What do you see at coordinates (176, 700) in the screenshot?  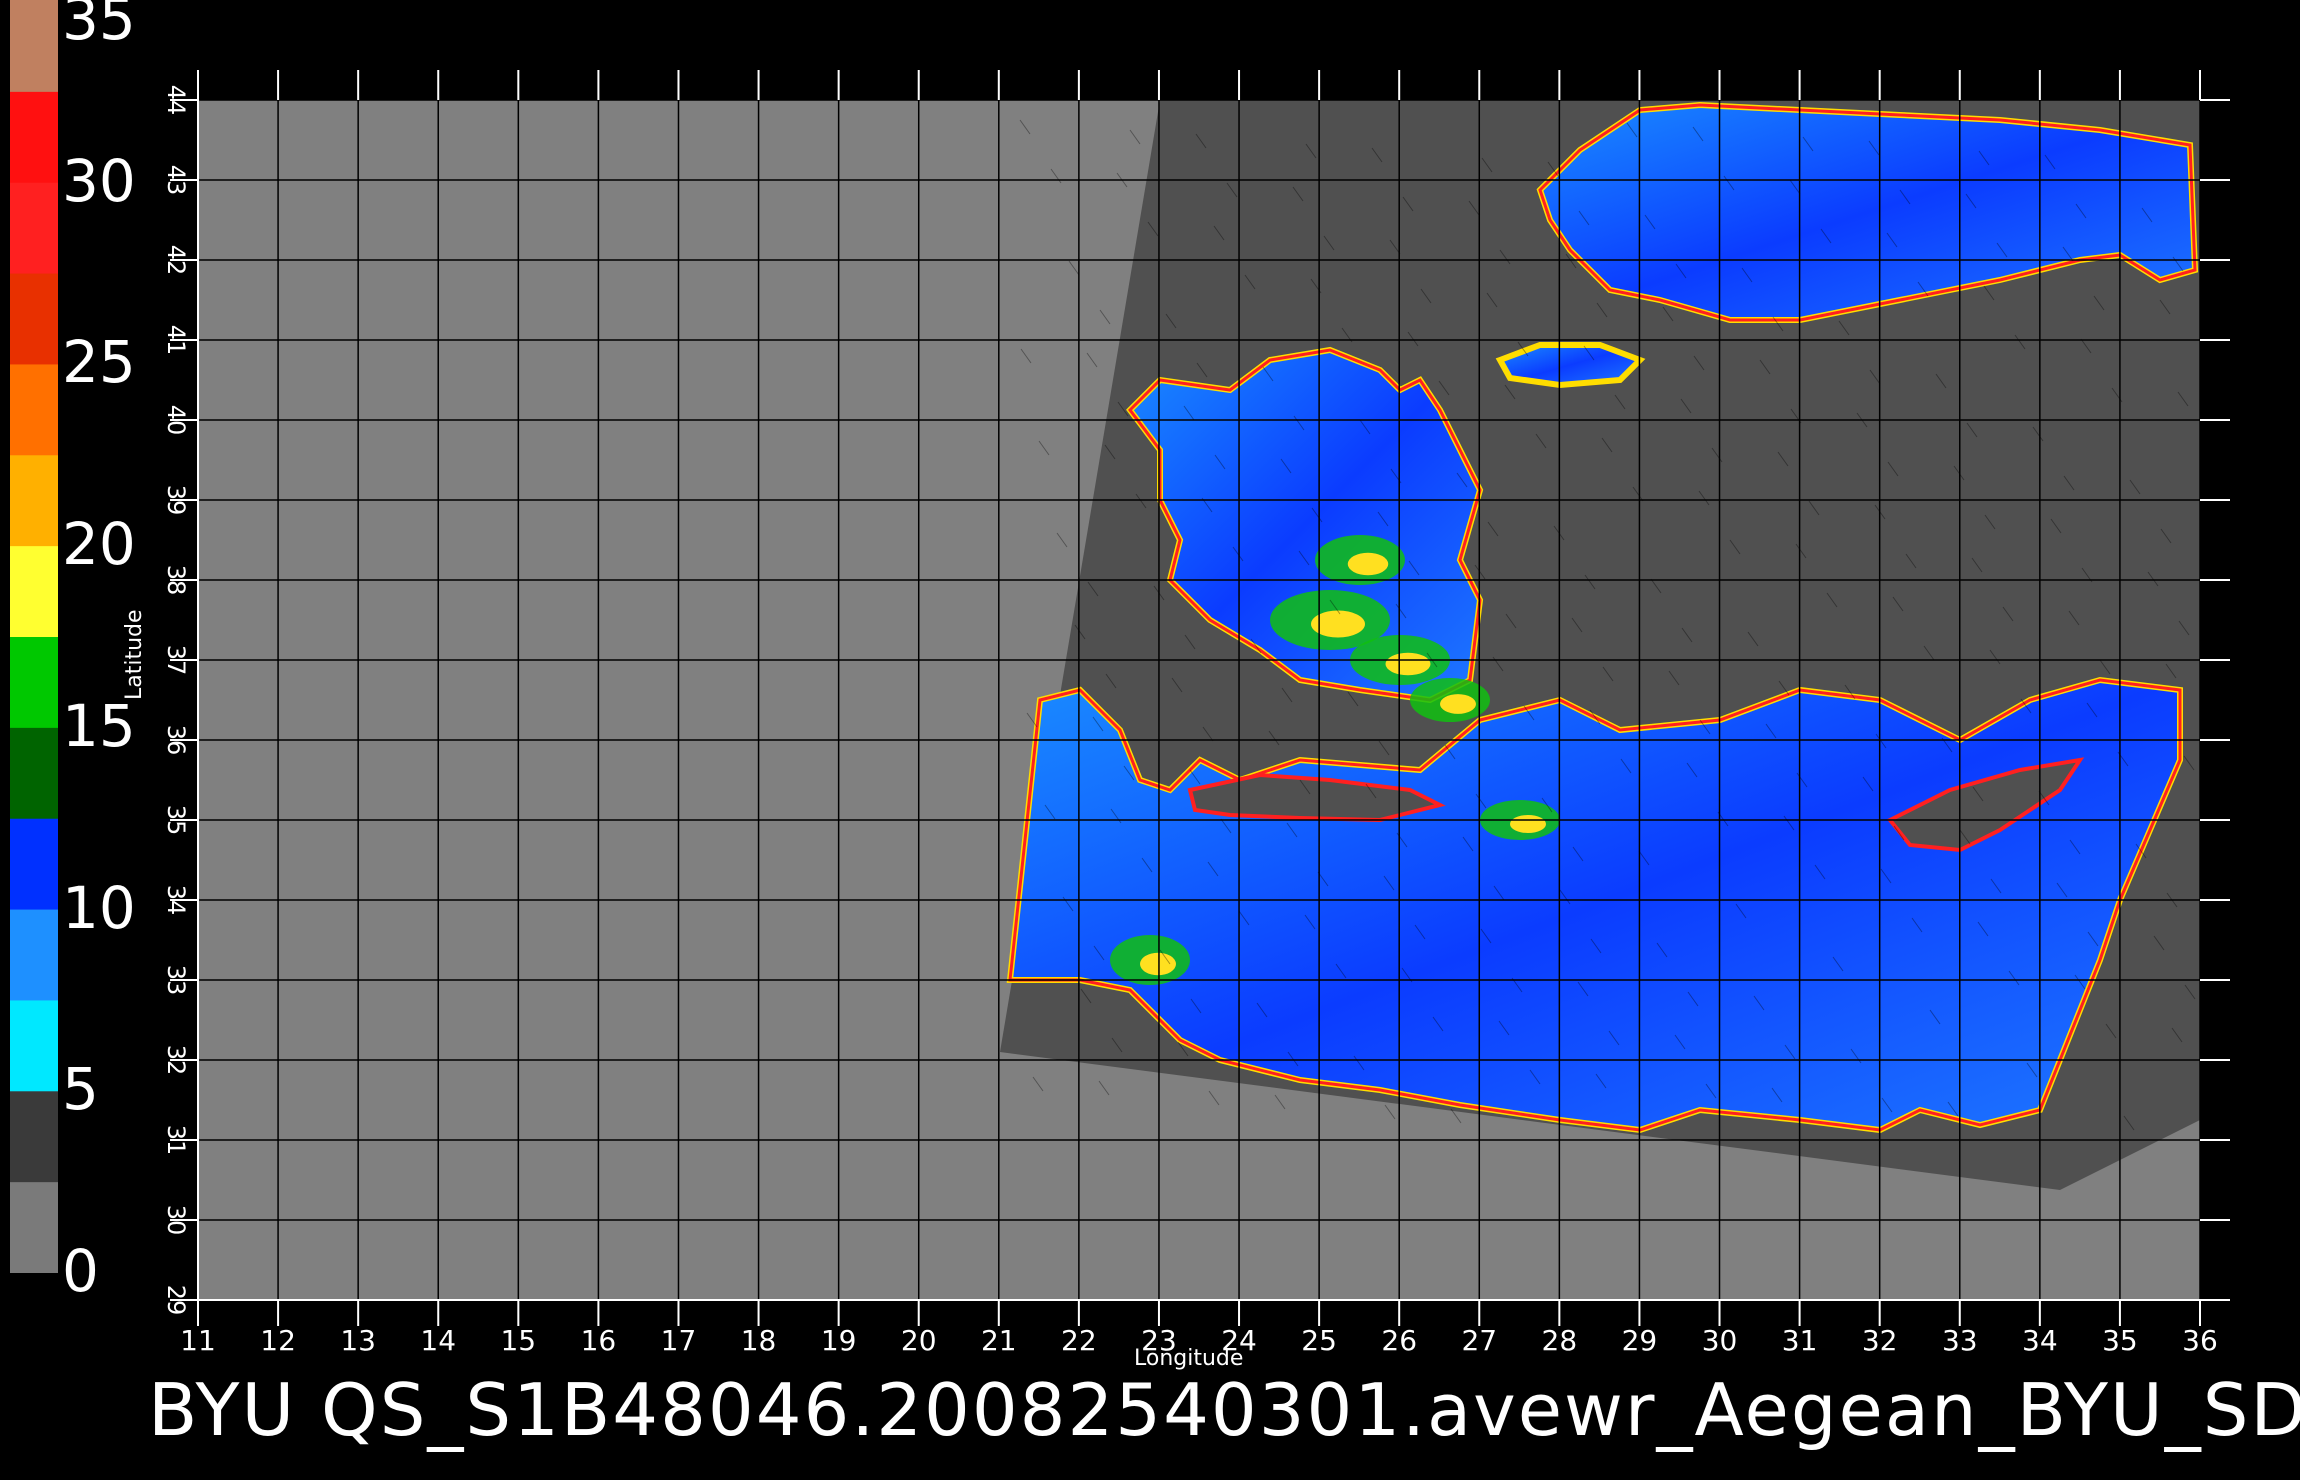 I see `latitude-tick-labels: 29 30 31 32 33 34 35 36 37 38 39 40 41 42 43 44` at bounding box center [176, 700].